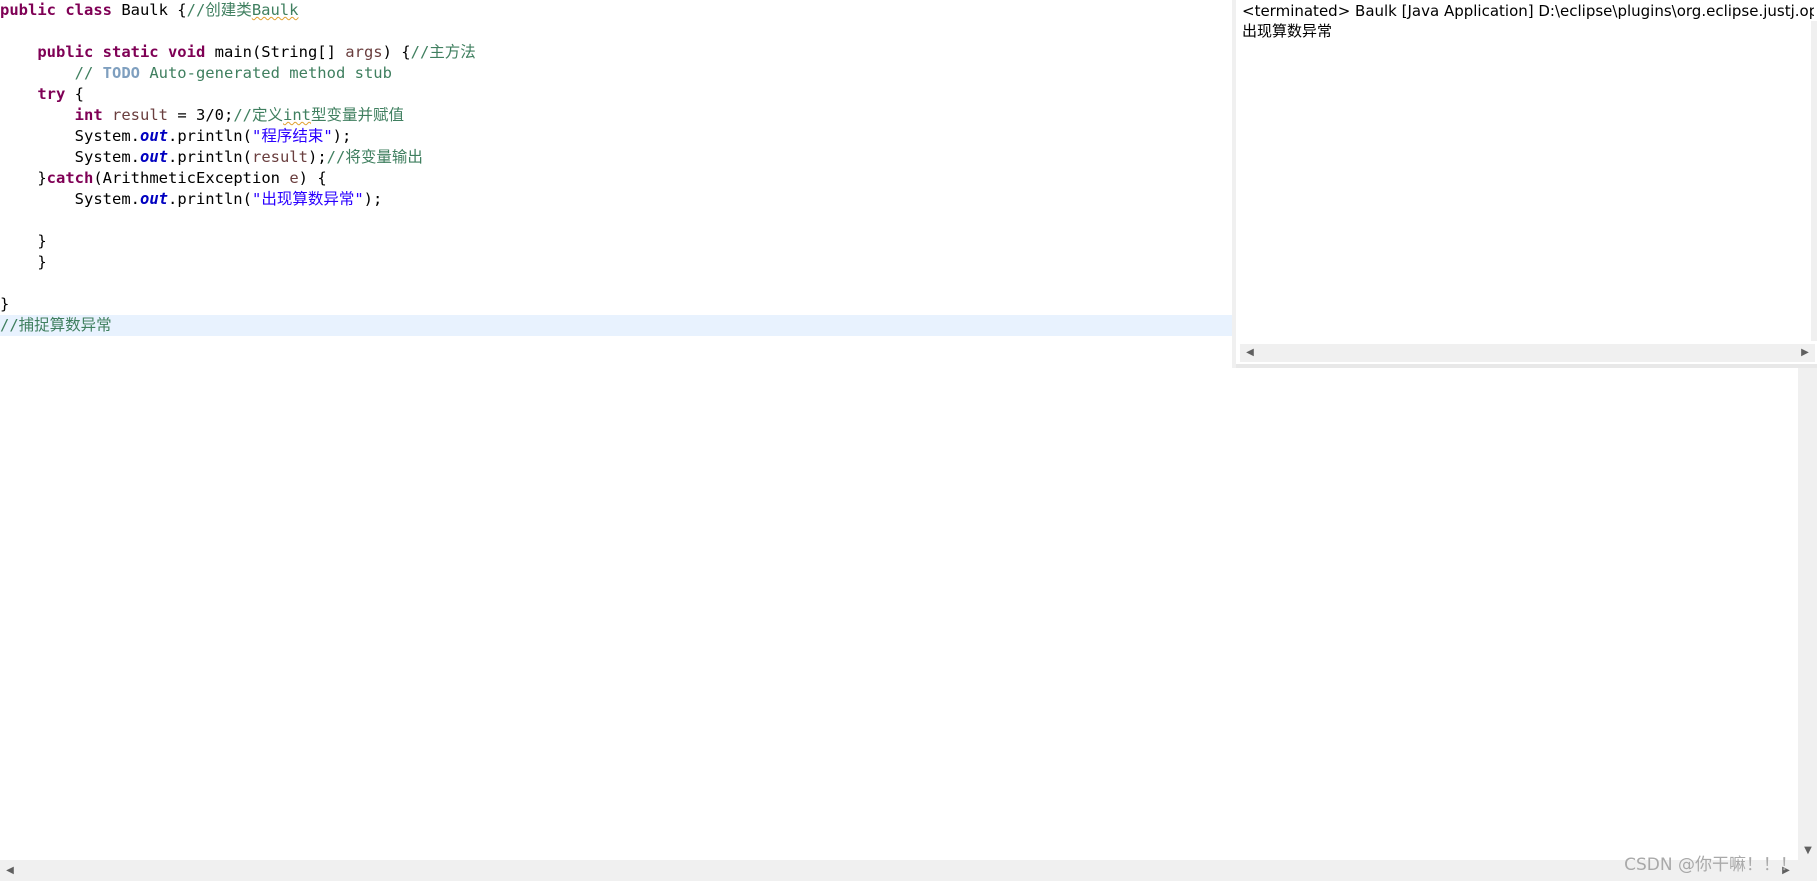 The image size is (1817, 881). I want to click on code-line: public class Baulk {//创建类Baulk, so click(149, 10).